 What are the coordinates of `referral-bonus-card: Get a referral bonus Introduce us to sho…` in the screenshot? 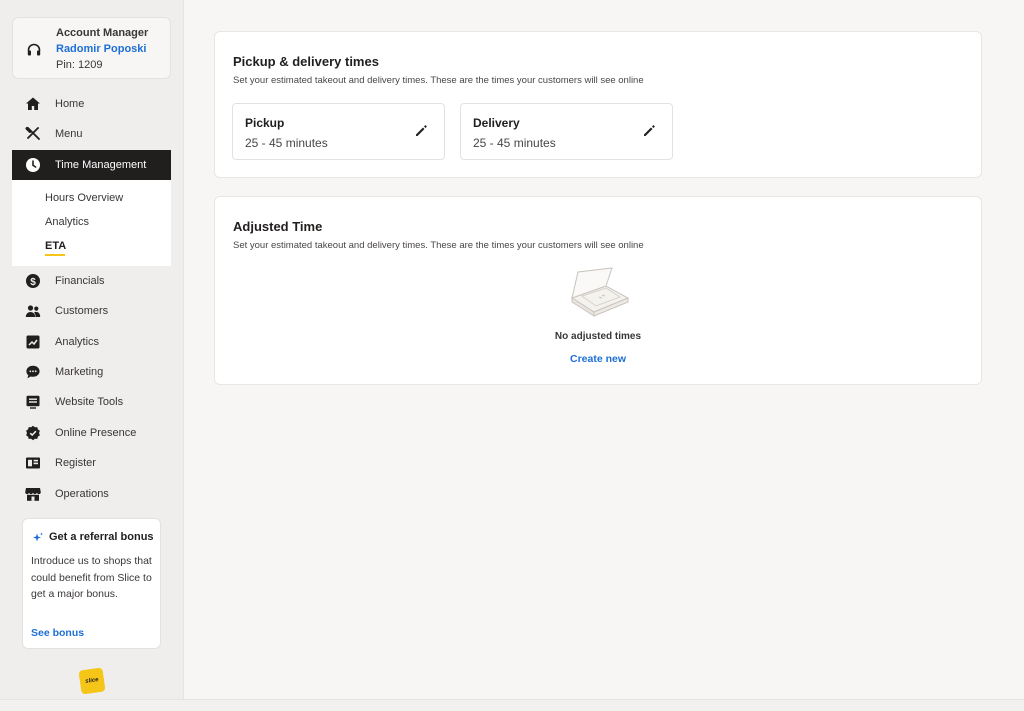 It's located at (91, 583).